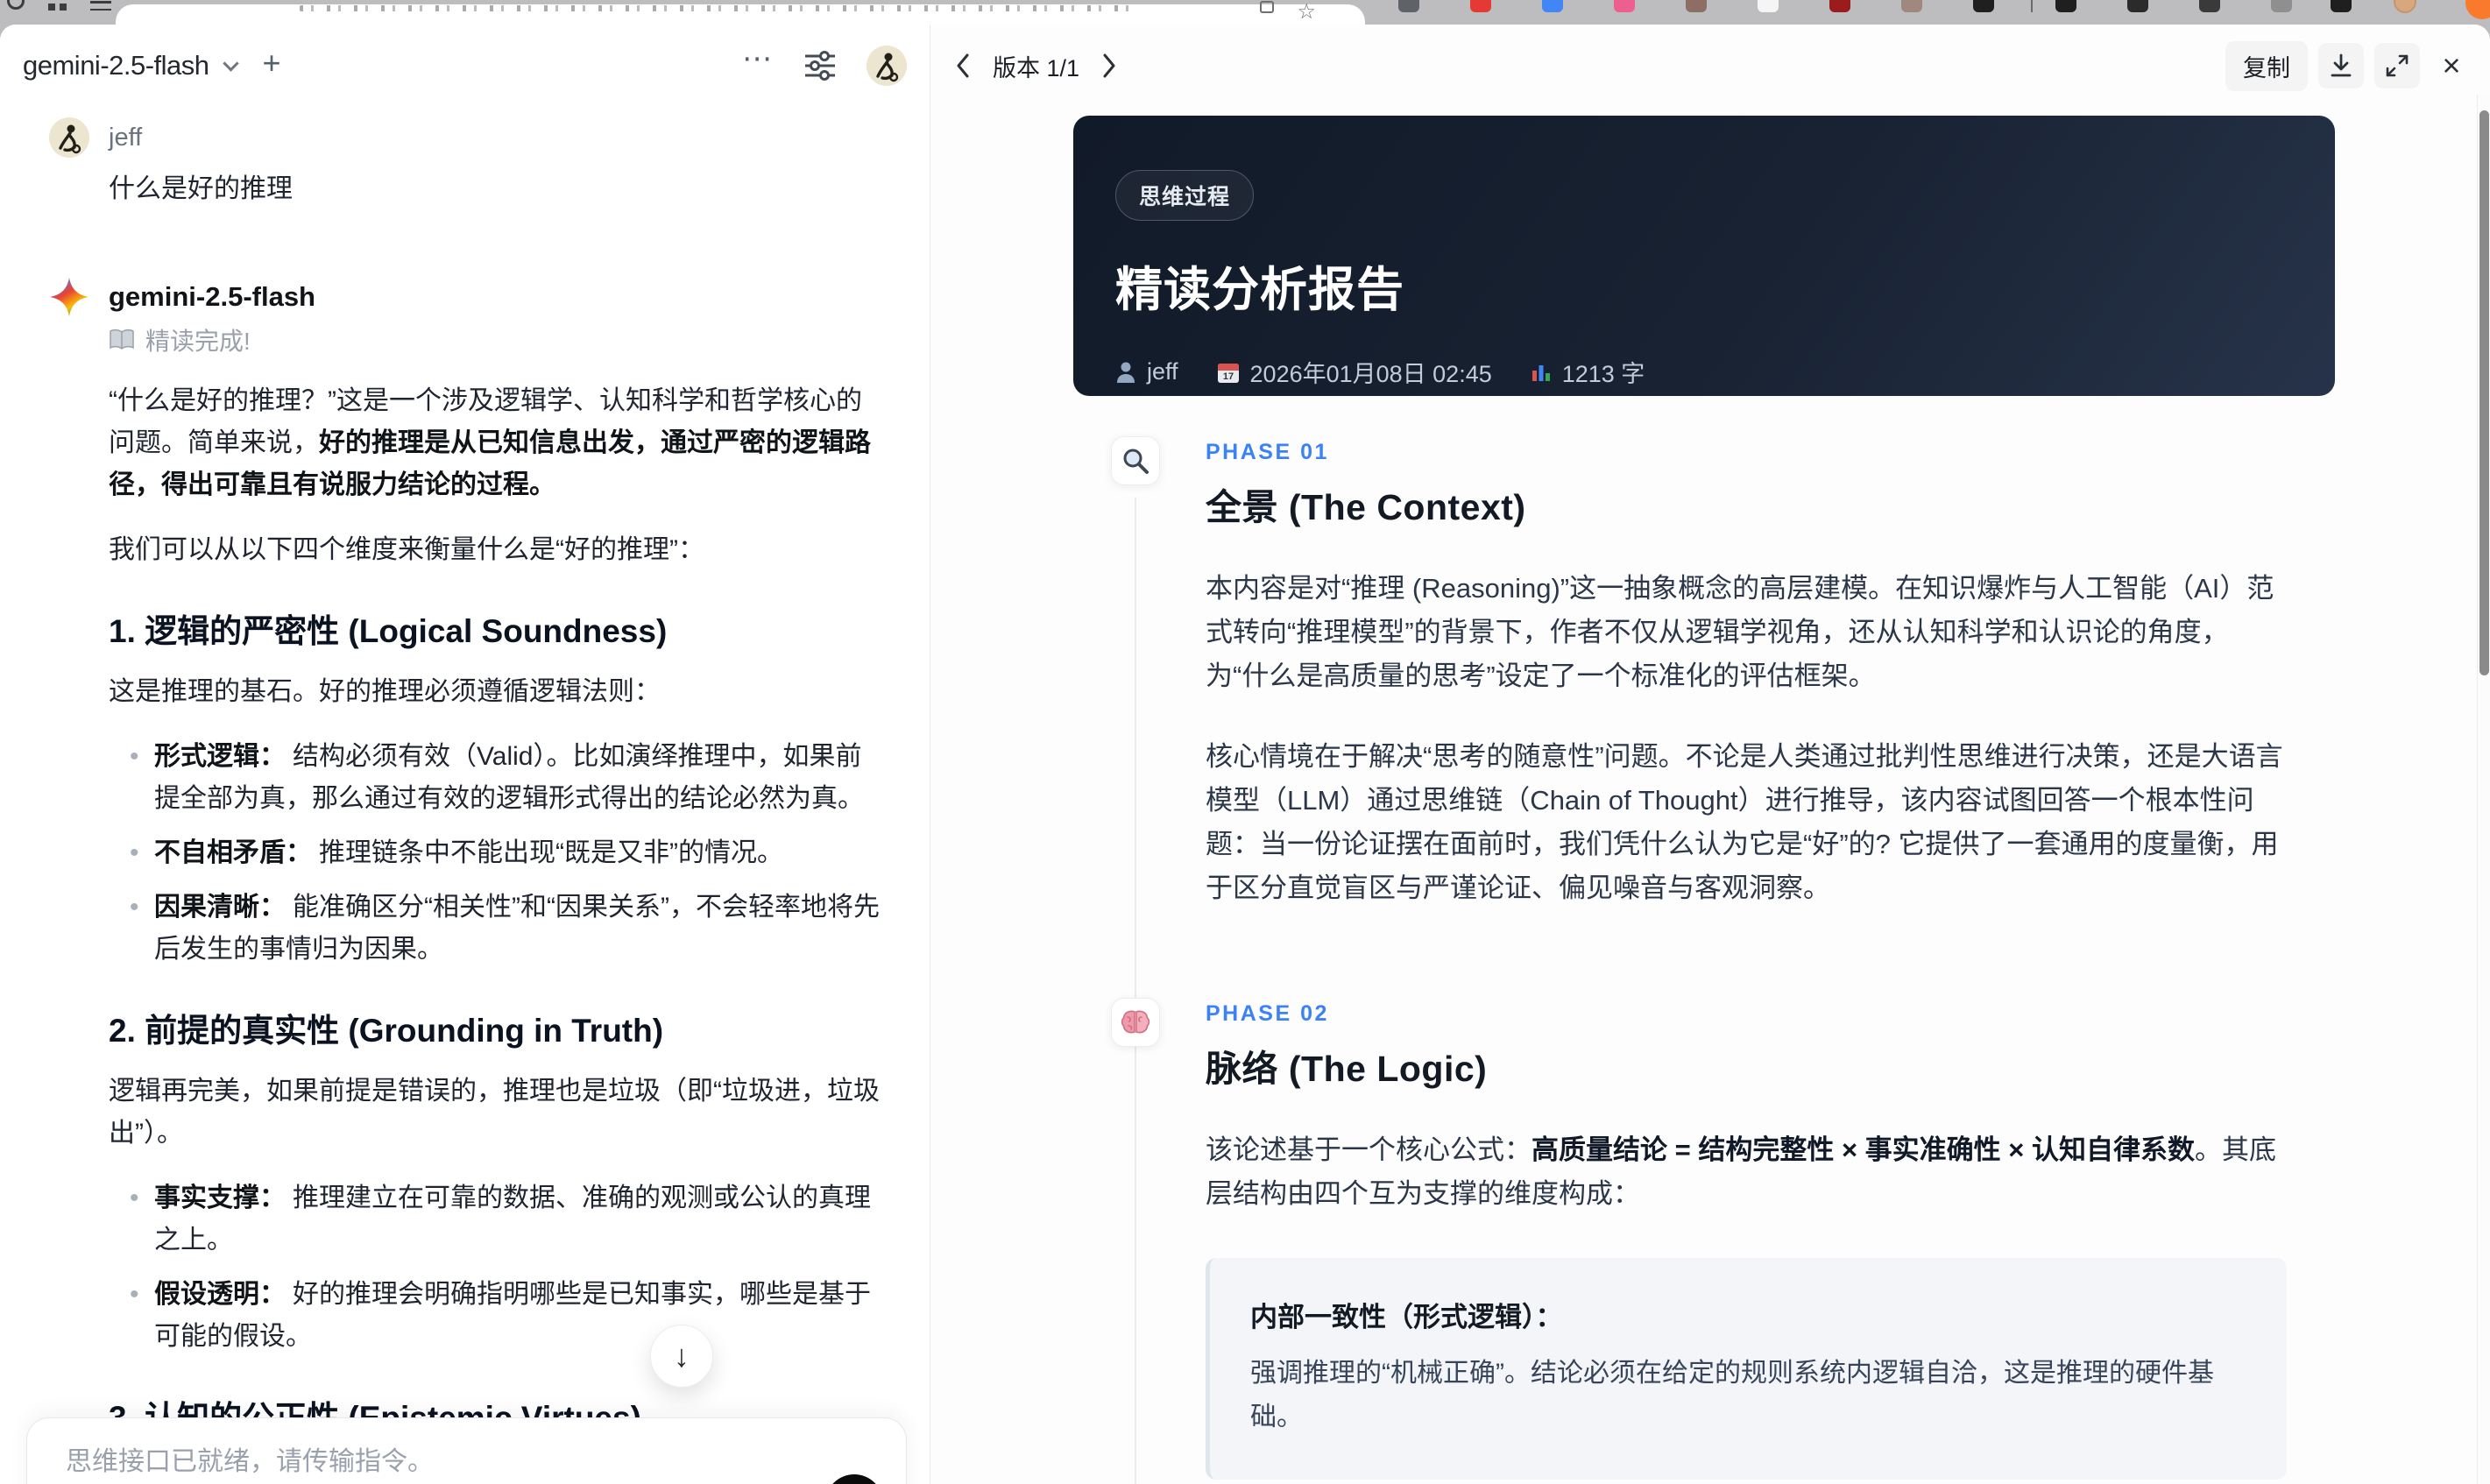 The image size is (2490, 1484). Describe the element at coordinates (1347, 1069) in the screenshot. I see `phase-title: 脉络 (The Logic)` at that location.